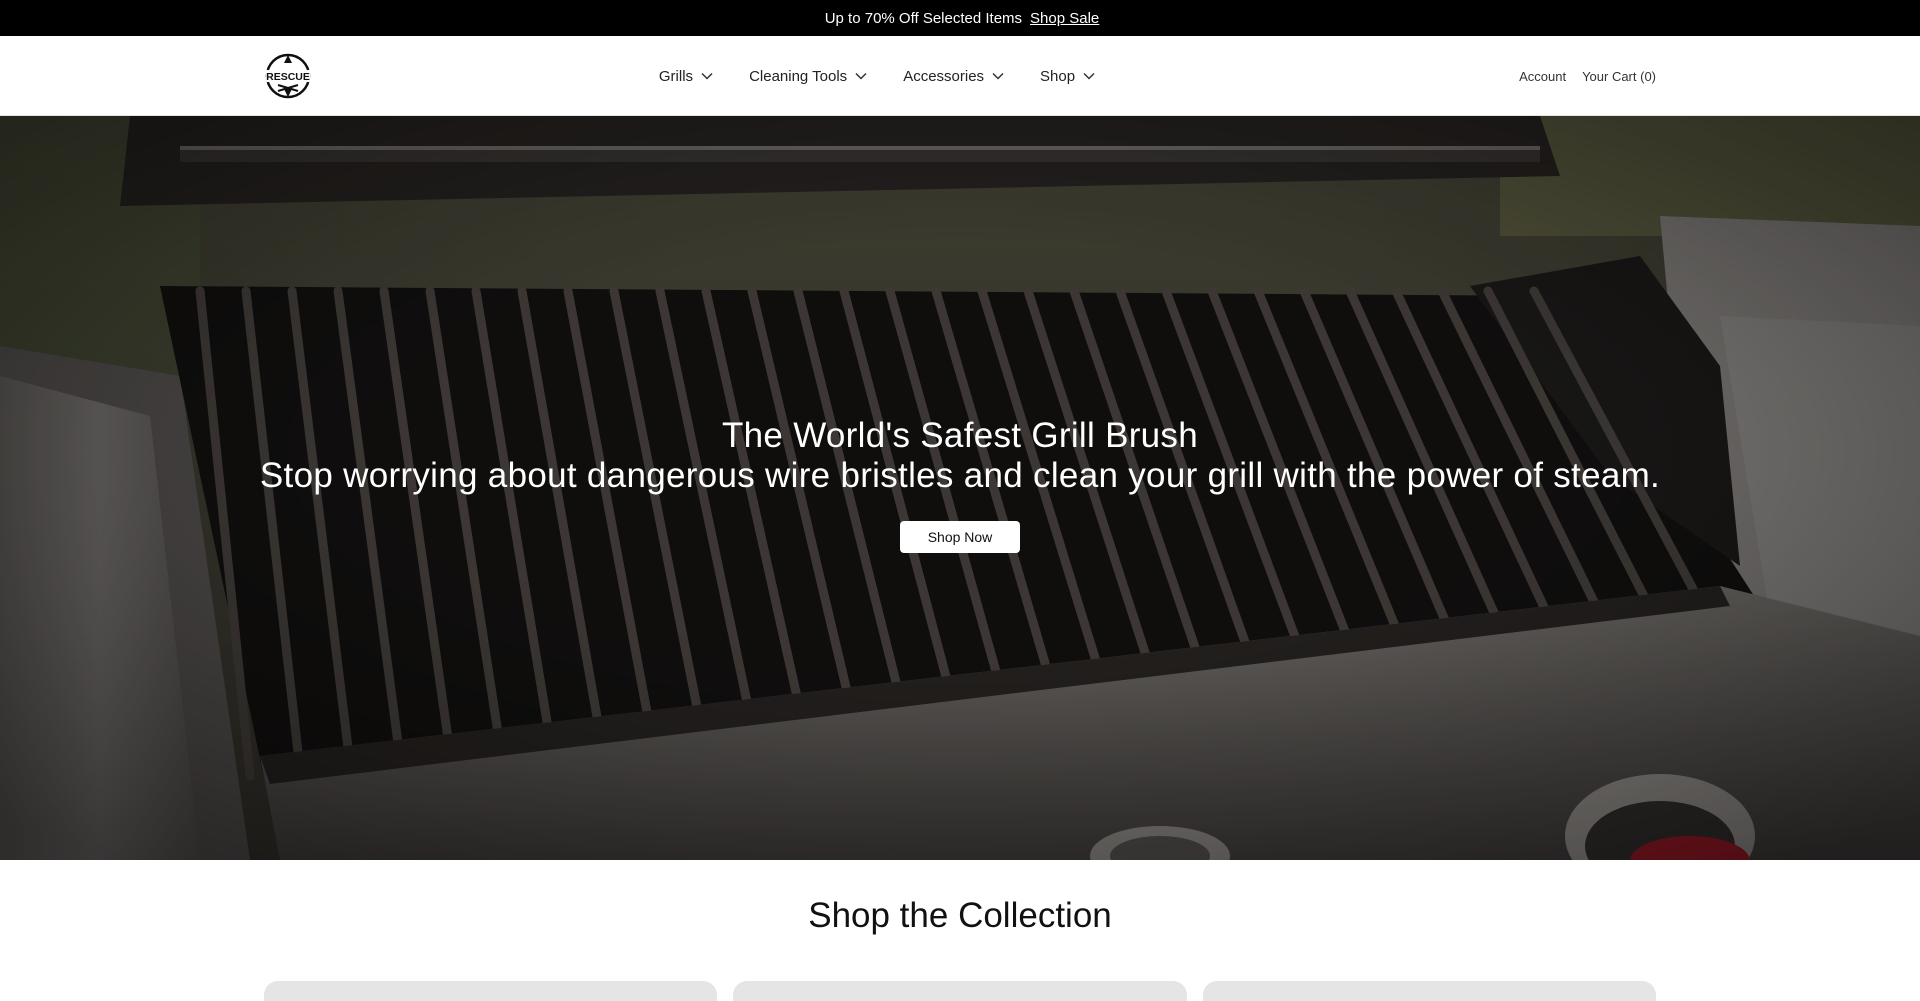 This screenshot has height=1001, width=1920. Describe the element at coordinates (1542, 76) in the screenshot. I see `account-link: Account` at that location.